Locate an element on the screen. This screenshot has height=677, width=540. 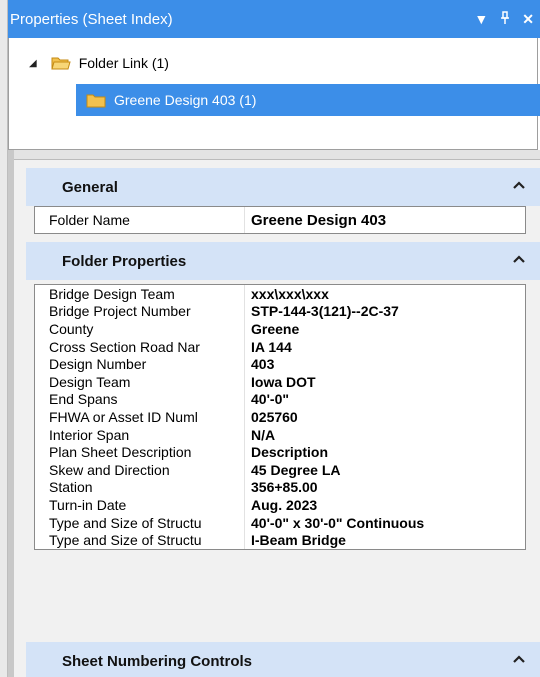
property-key: Design Team is located at coordinates (140, 381).